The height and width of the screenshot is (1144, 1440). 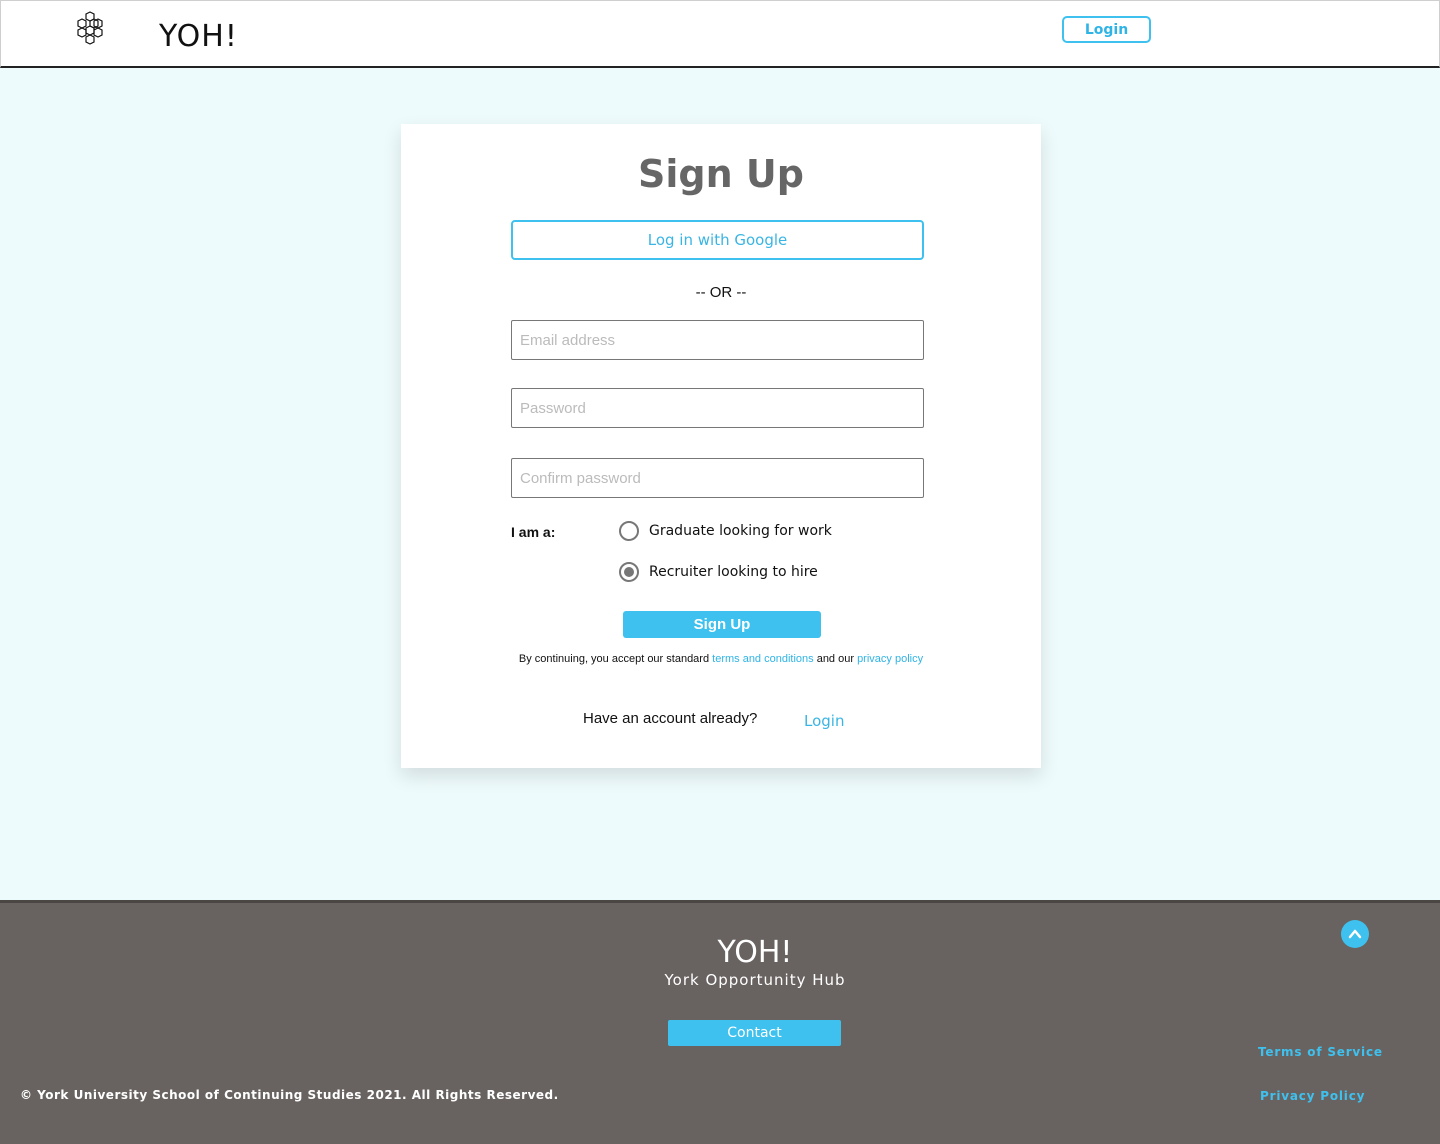 I want to click on login-link: Login, so click(x=824, y=721).